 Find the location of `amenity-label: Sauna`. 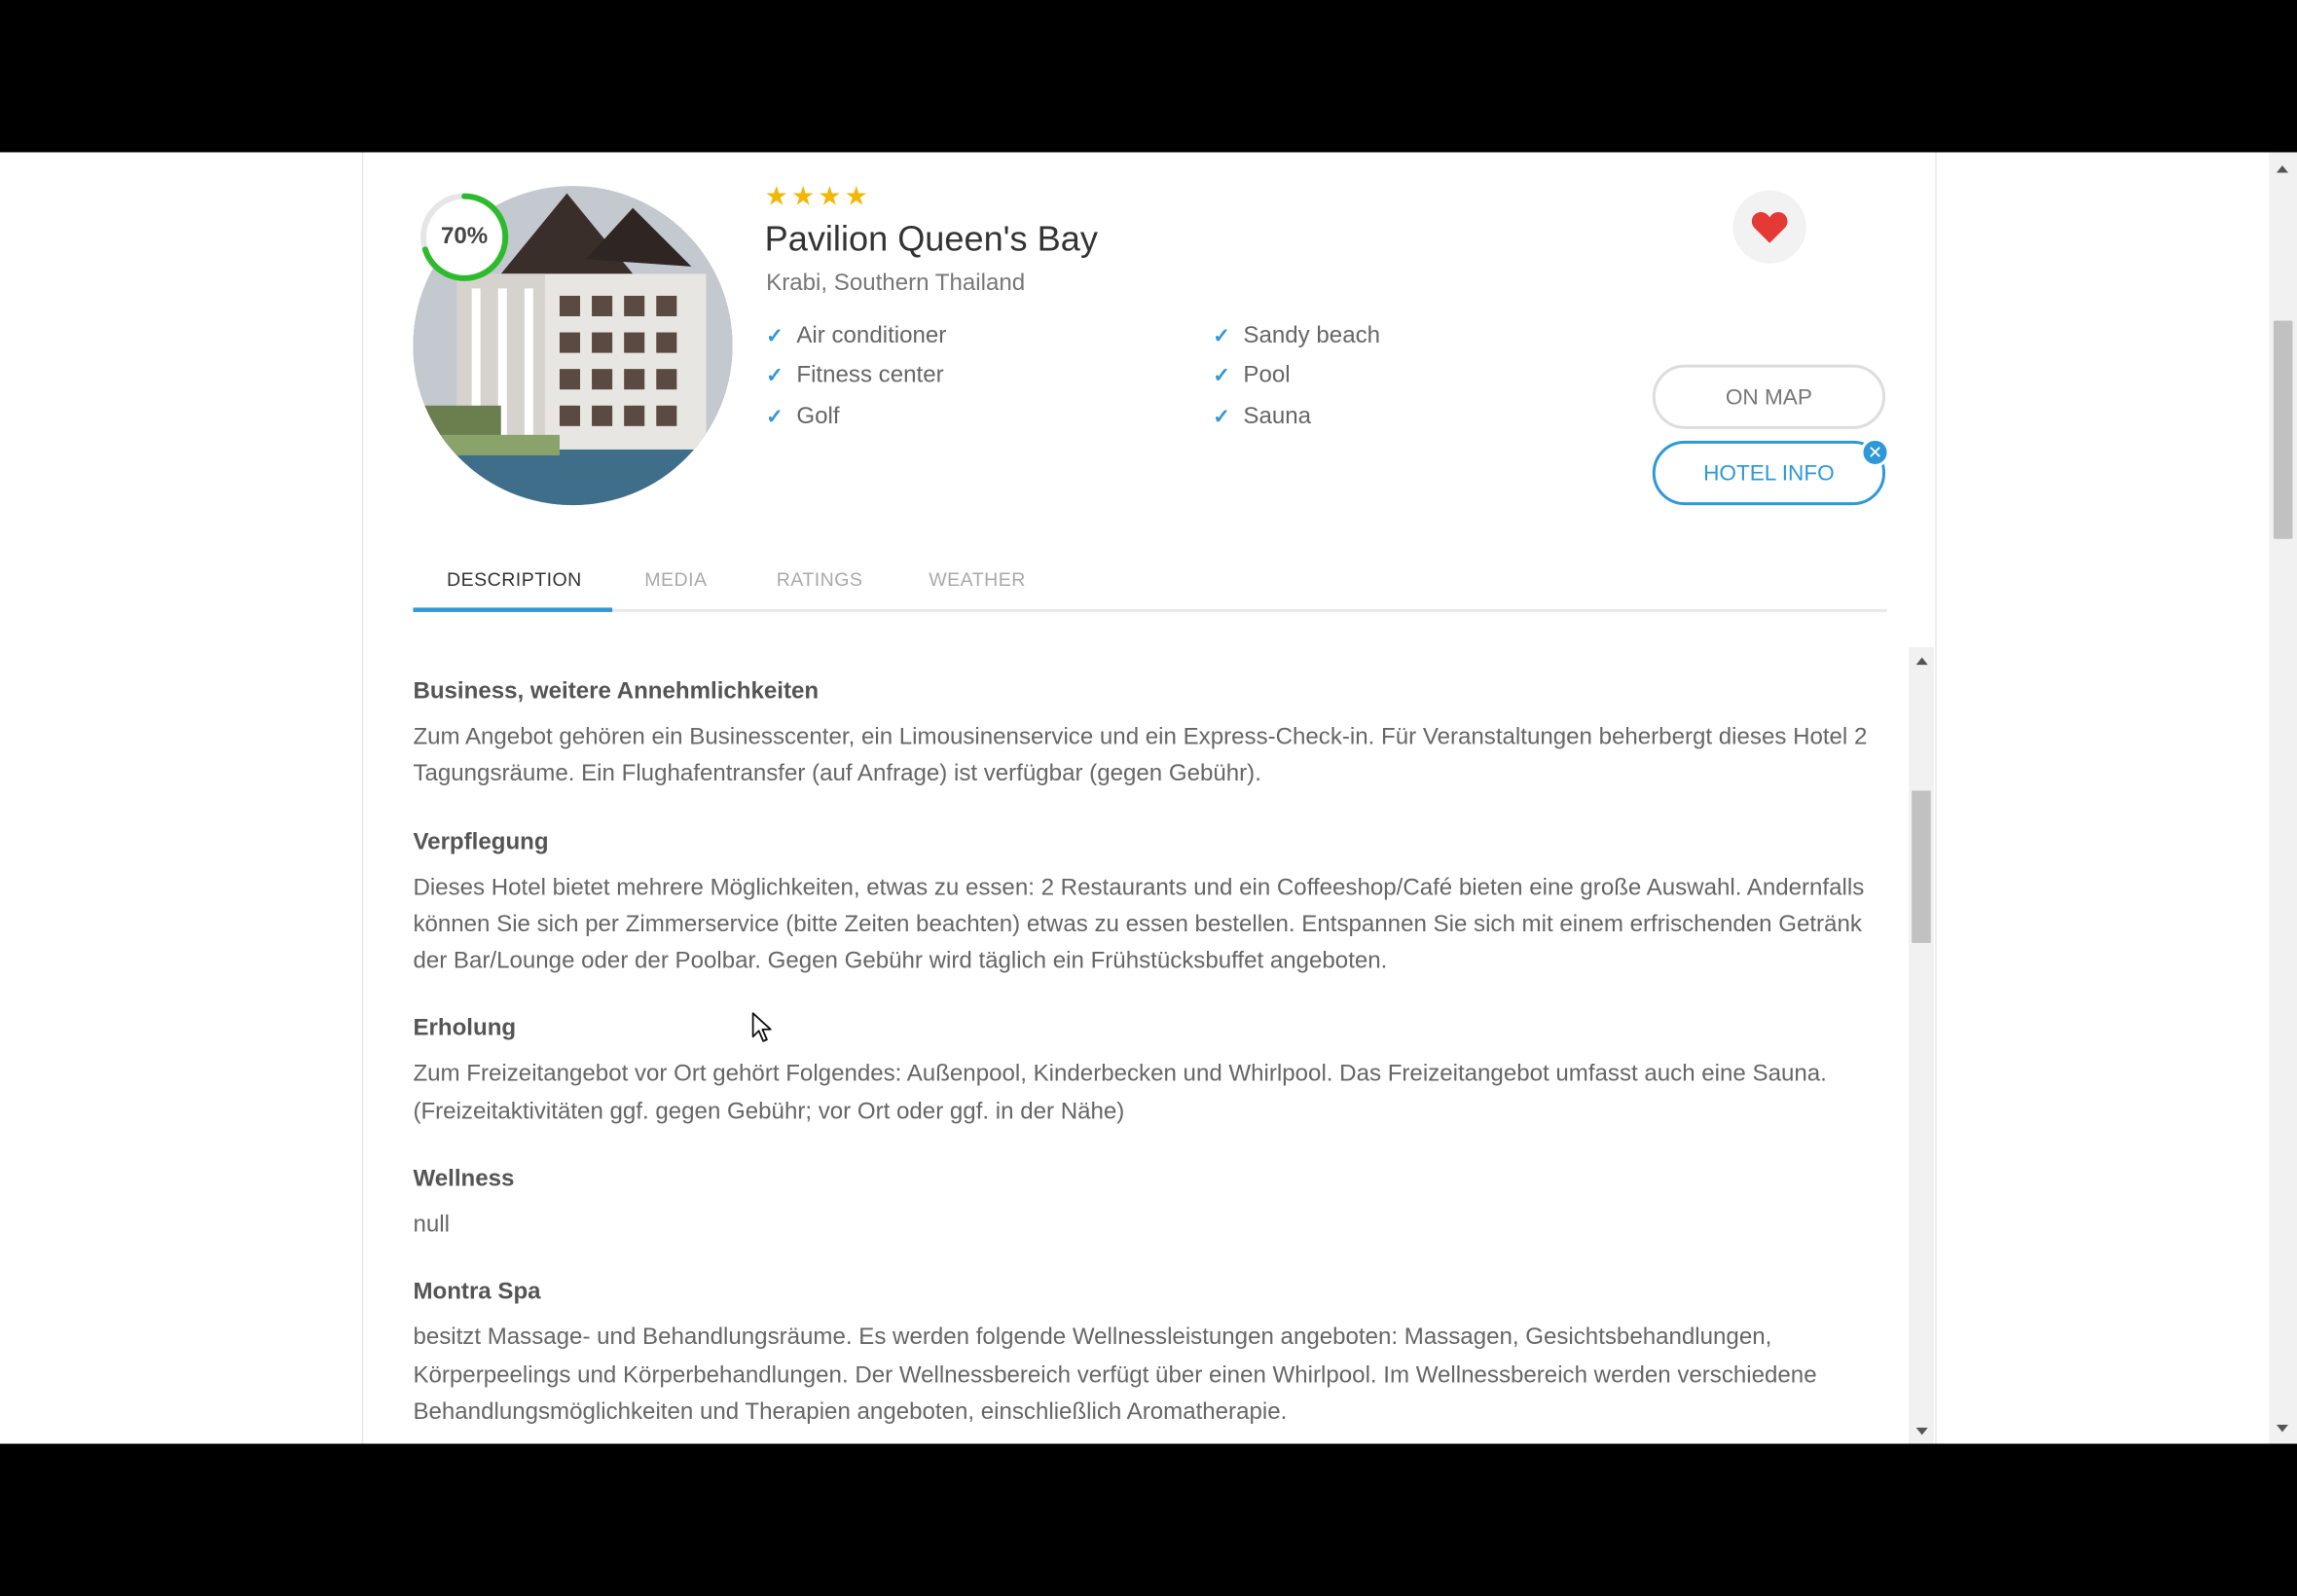

amenity-label: Sauna is located at coordinates (1277, 416).